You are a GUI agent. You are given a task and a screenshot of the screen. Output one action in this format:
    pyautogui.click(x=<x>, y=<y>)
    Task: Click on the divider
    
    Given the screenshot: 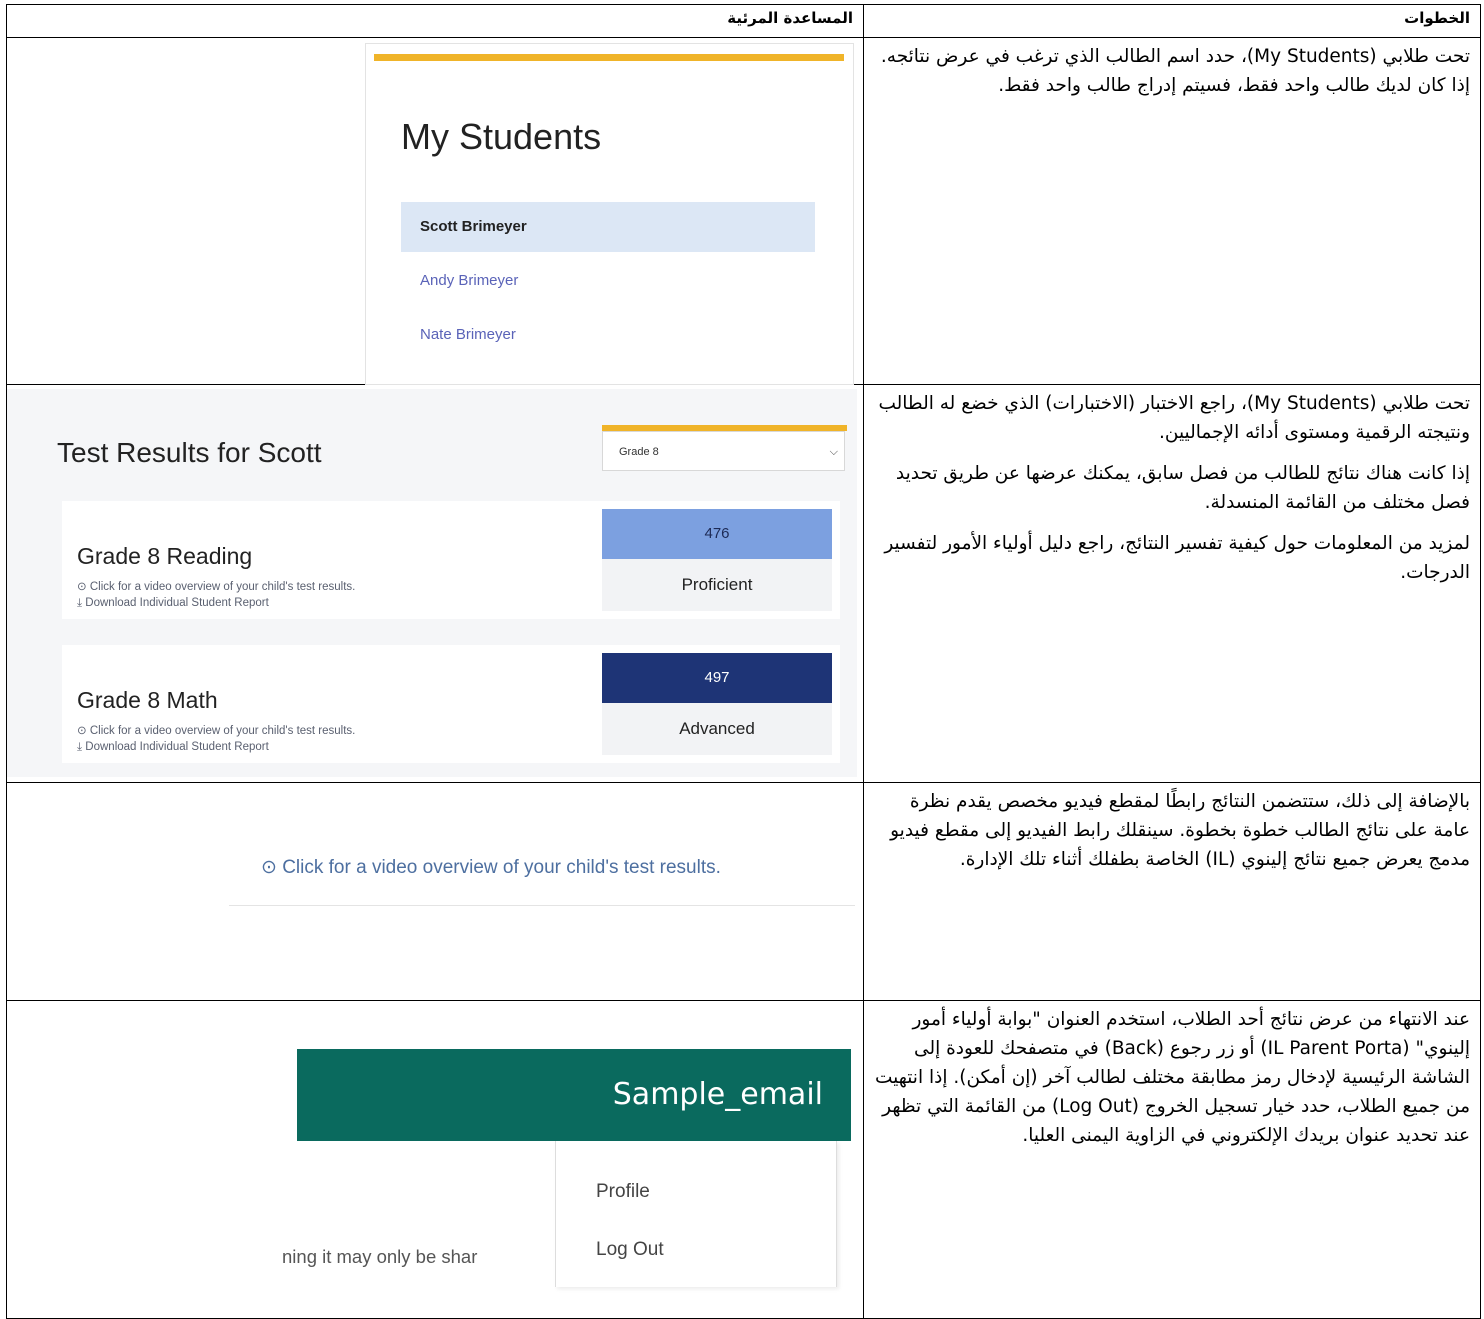 What is the action you would take?
    pyautogui.click(x=542, y=905)
    